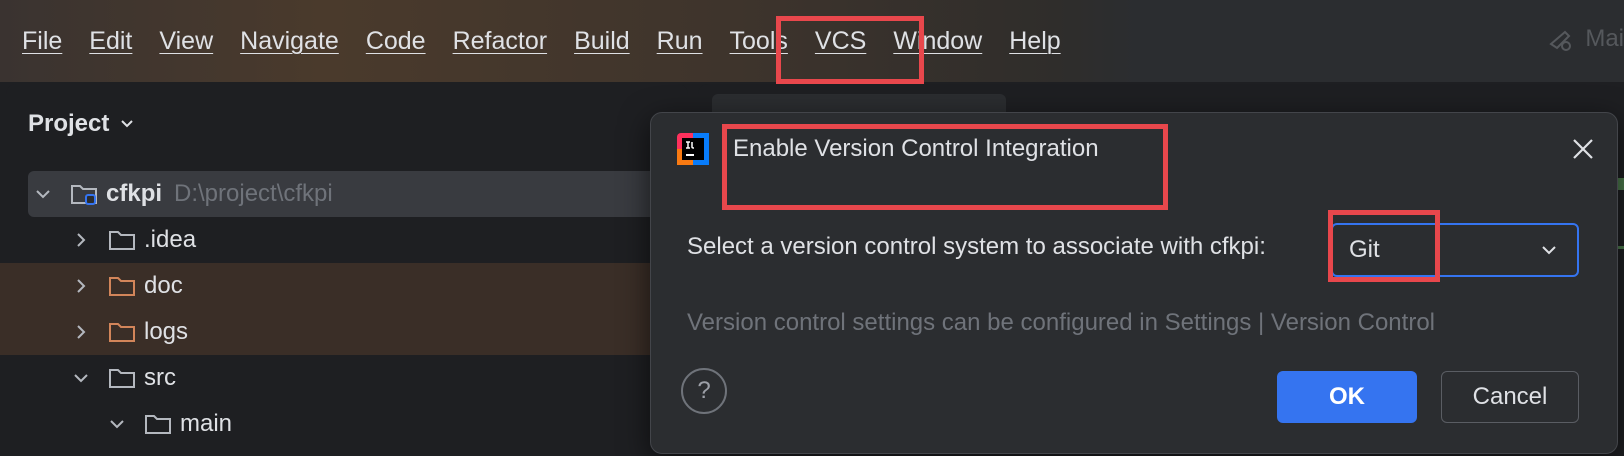 The image size is (1624, 456). What do you see at coordinates (358, 424) in the screenshot?
I see `tree-row-main: main` at bounding box center [358, 424].